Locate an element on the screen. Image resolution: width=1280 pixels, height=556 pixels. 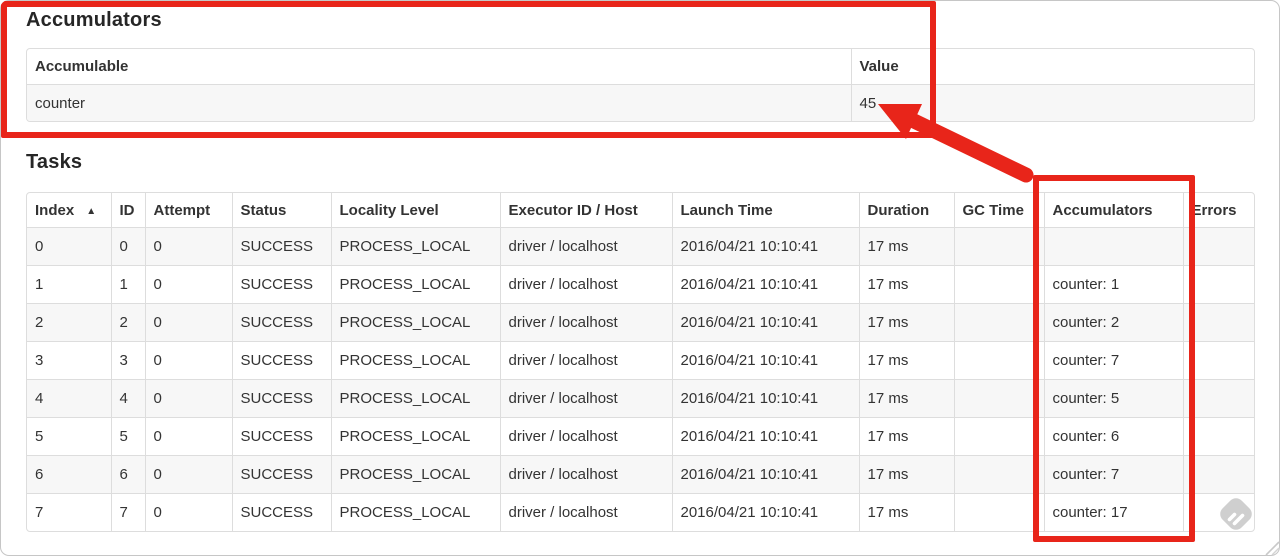
col-header-errors: Errors is located at coordinates (1218, 210).